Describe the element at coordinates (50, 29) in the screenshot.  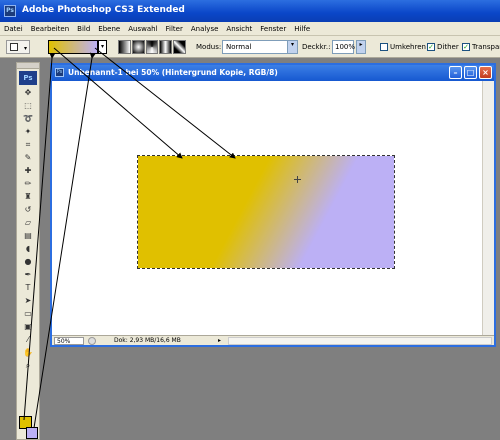
I see `menu-bearbeiten: Bearbeiten` at that location.